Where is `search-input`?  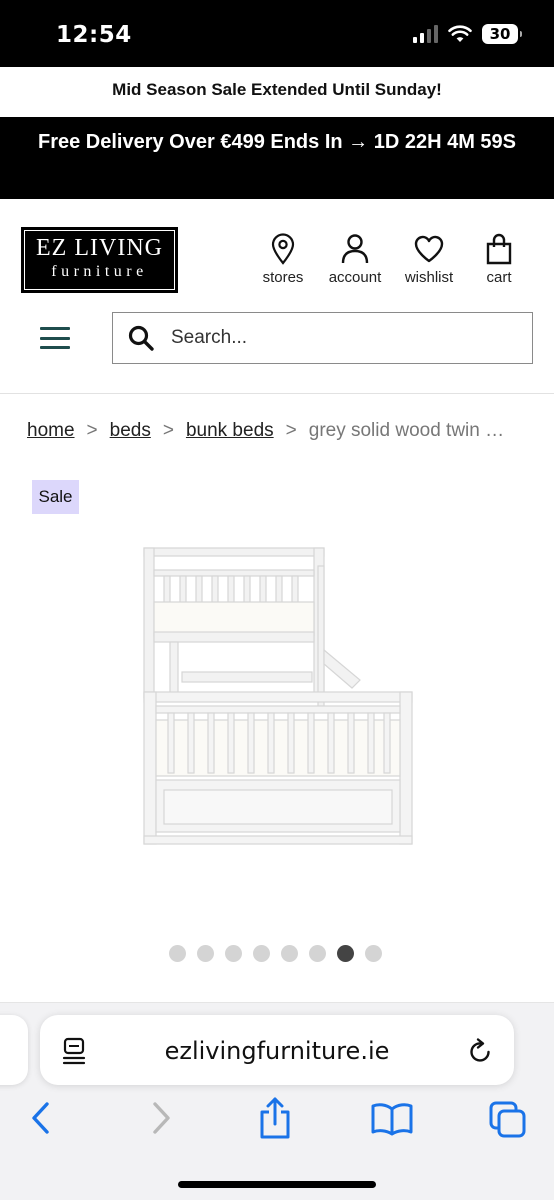 search-input is located at coordinates (331, 338).